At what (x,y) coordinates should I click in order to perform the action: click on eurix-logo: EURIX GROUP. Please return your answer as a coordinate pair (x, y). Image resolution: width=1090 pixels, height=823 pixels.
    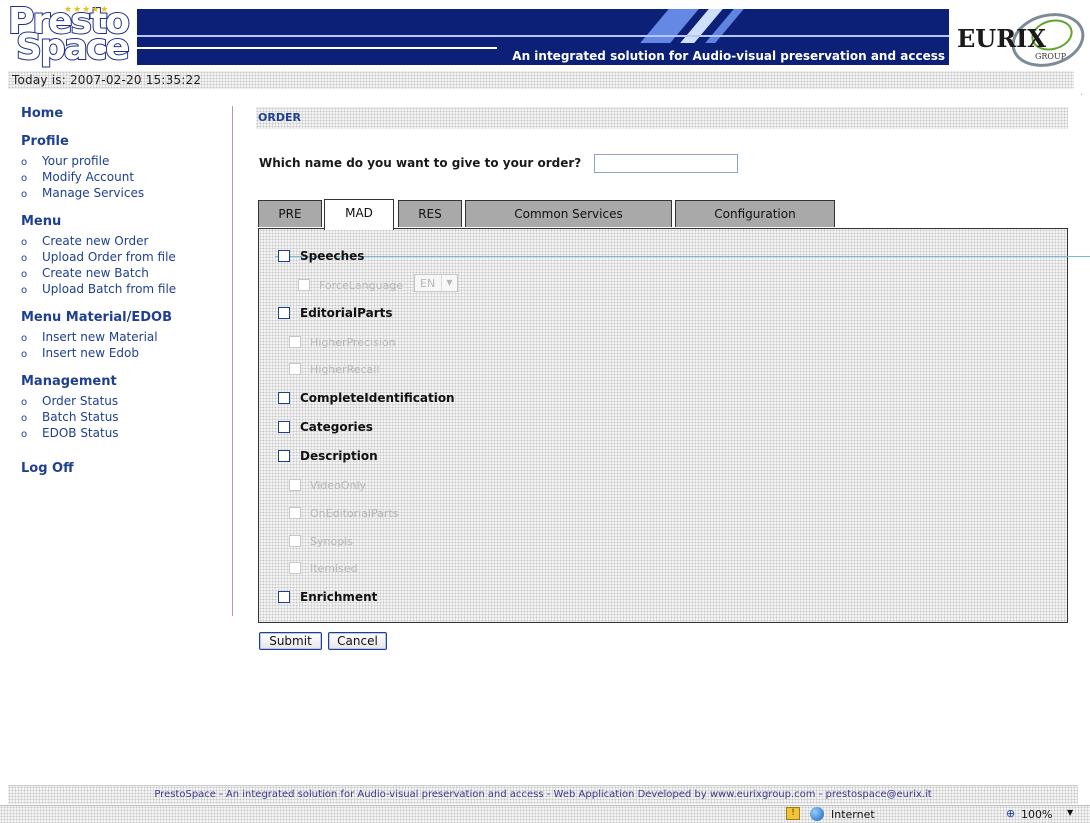
    Looking at the image, I should click on (1022, 40).